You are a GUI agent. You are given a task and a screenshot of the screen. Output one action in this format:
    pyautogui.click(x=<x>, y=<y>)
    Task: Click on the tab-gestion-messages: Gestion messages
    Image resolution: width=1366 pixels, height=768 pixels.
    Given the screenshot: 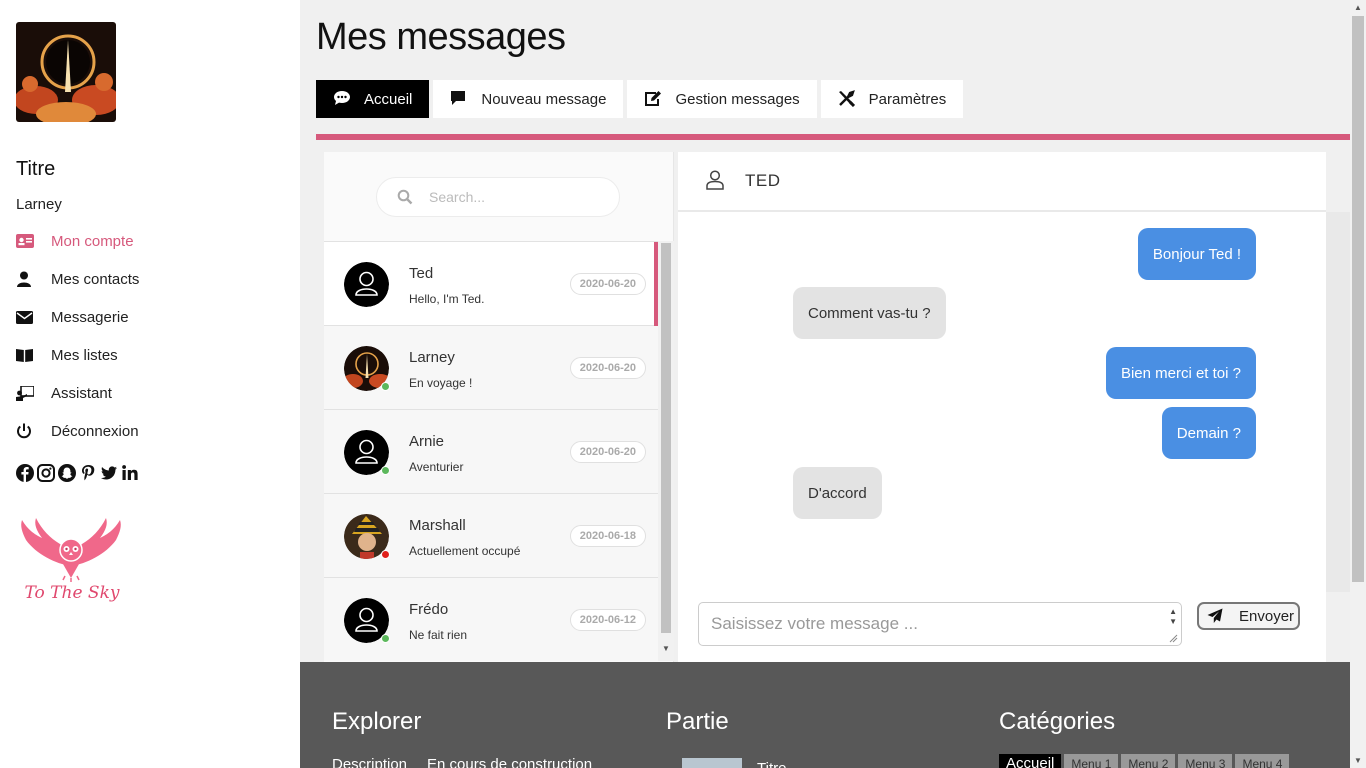 What is the action you would take?
    pyautogui.click(x=722, y=99)
    